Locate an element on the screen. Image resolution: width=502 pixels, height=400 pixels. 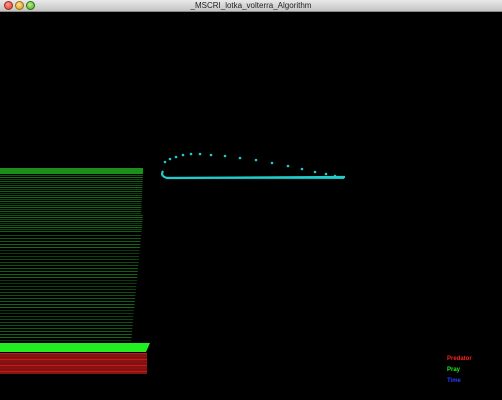
legend-time: Time is located at coordinates (454, 381).